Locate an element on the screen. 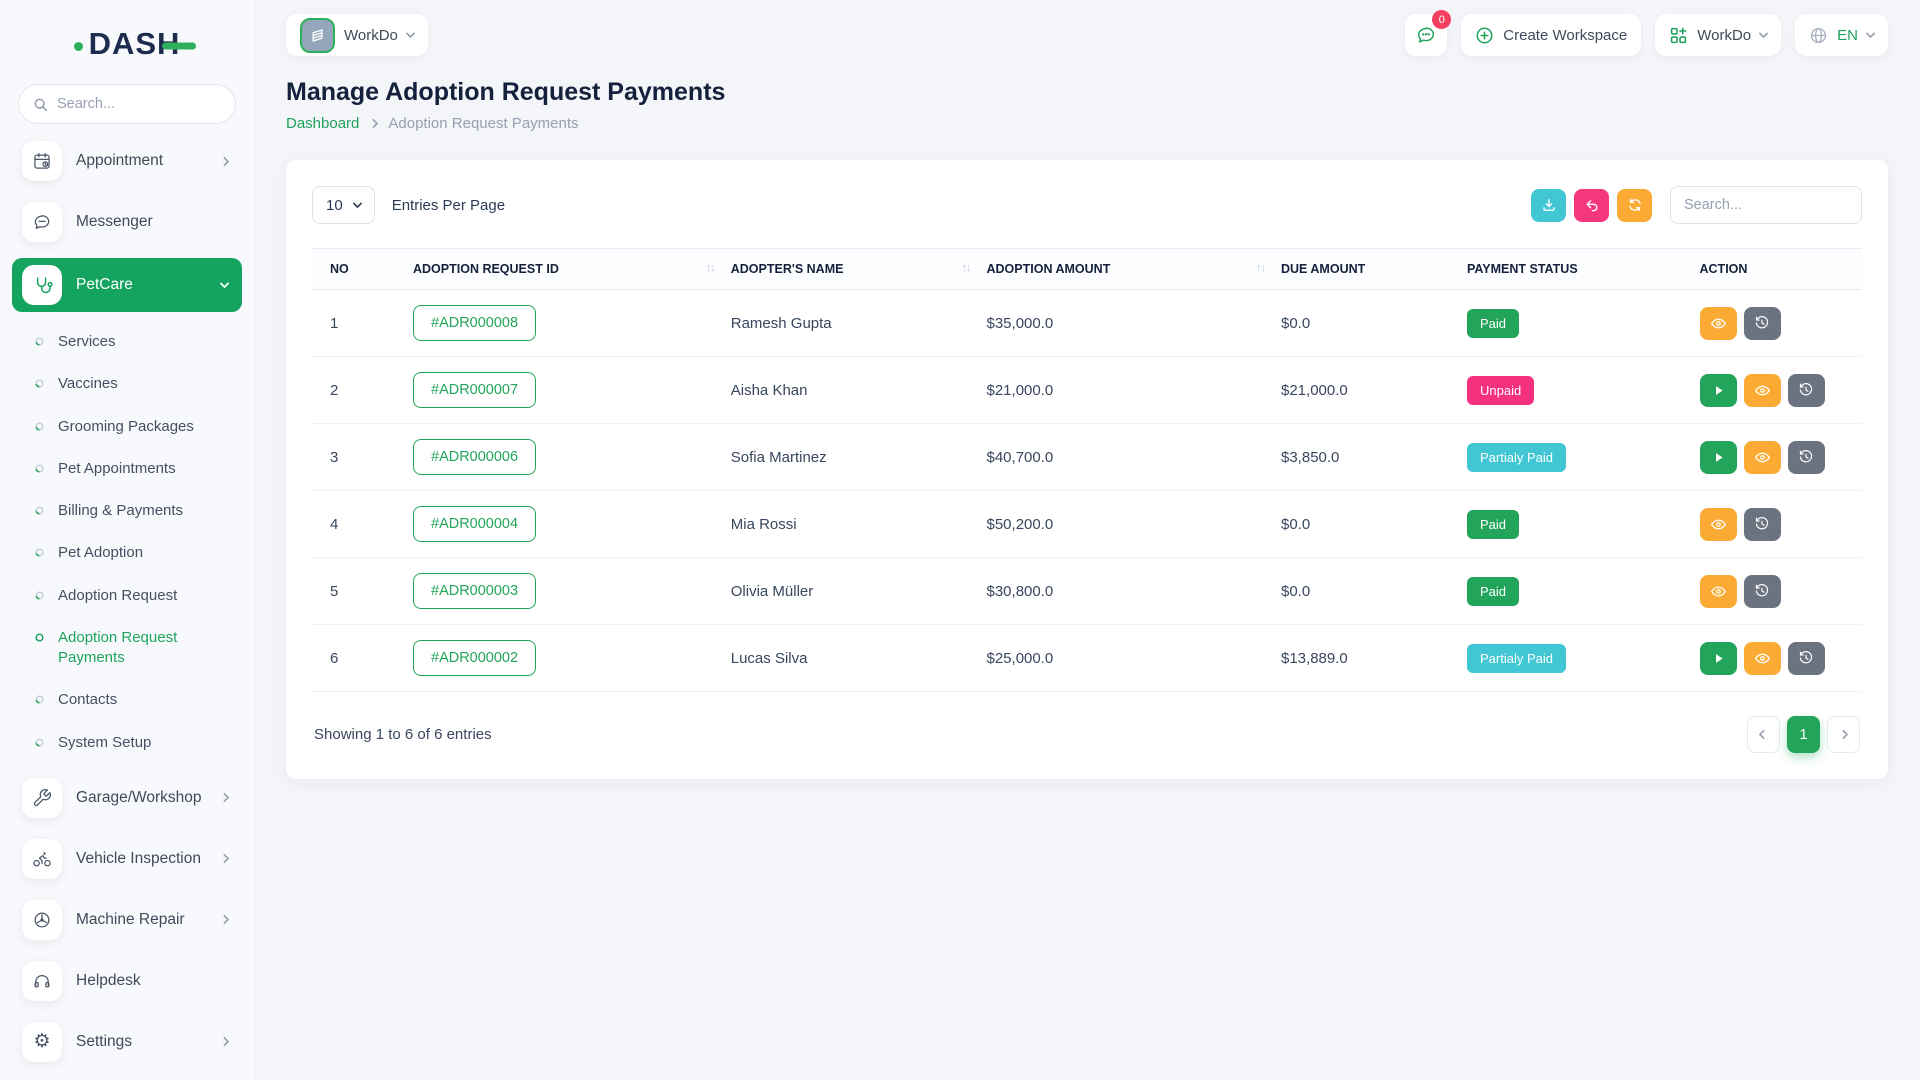 The width and height of the screenshot is (1920, 1080). entries-per-page-select: 10 is located at coordinates (343, 205).